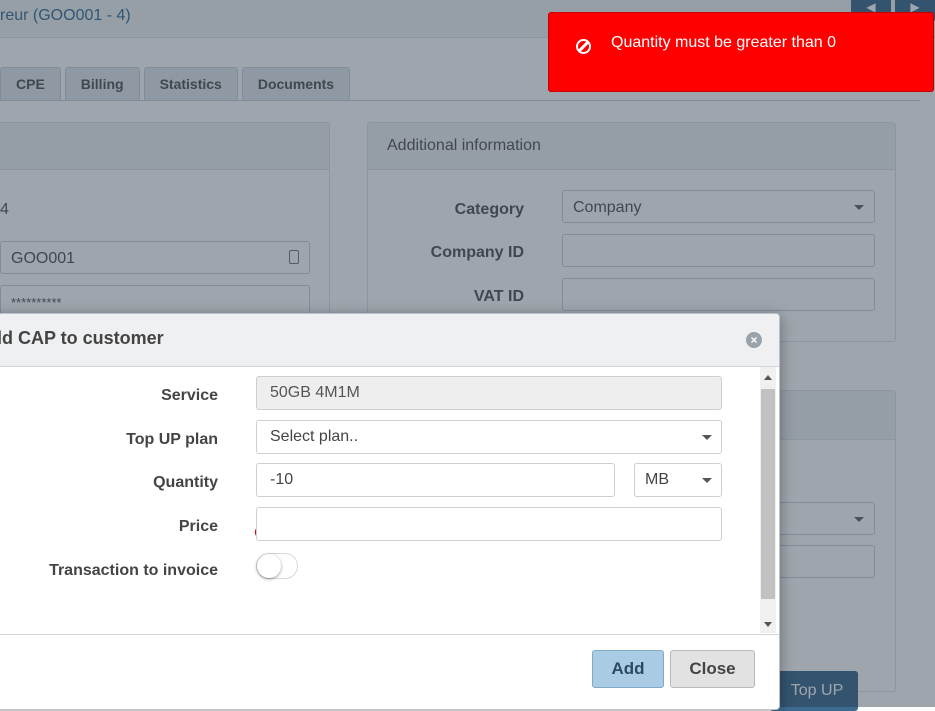  I want to click on topup-plan-select: Select plan.., so click(489, 437).